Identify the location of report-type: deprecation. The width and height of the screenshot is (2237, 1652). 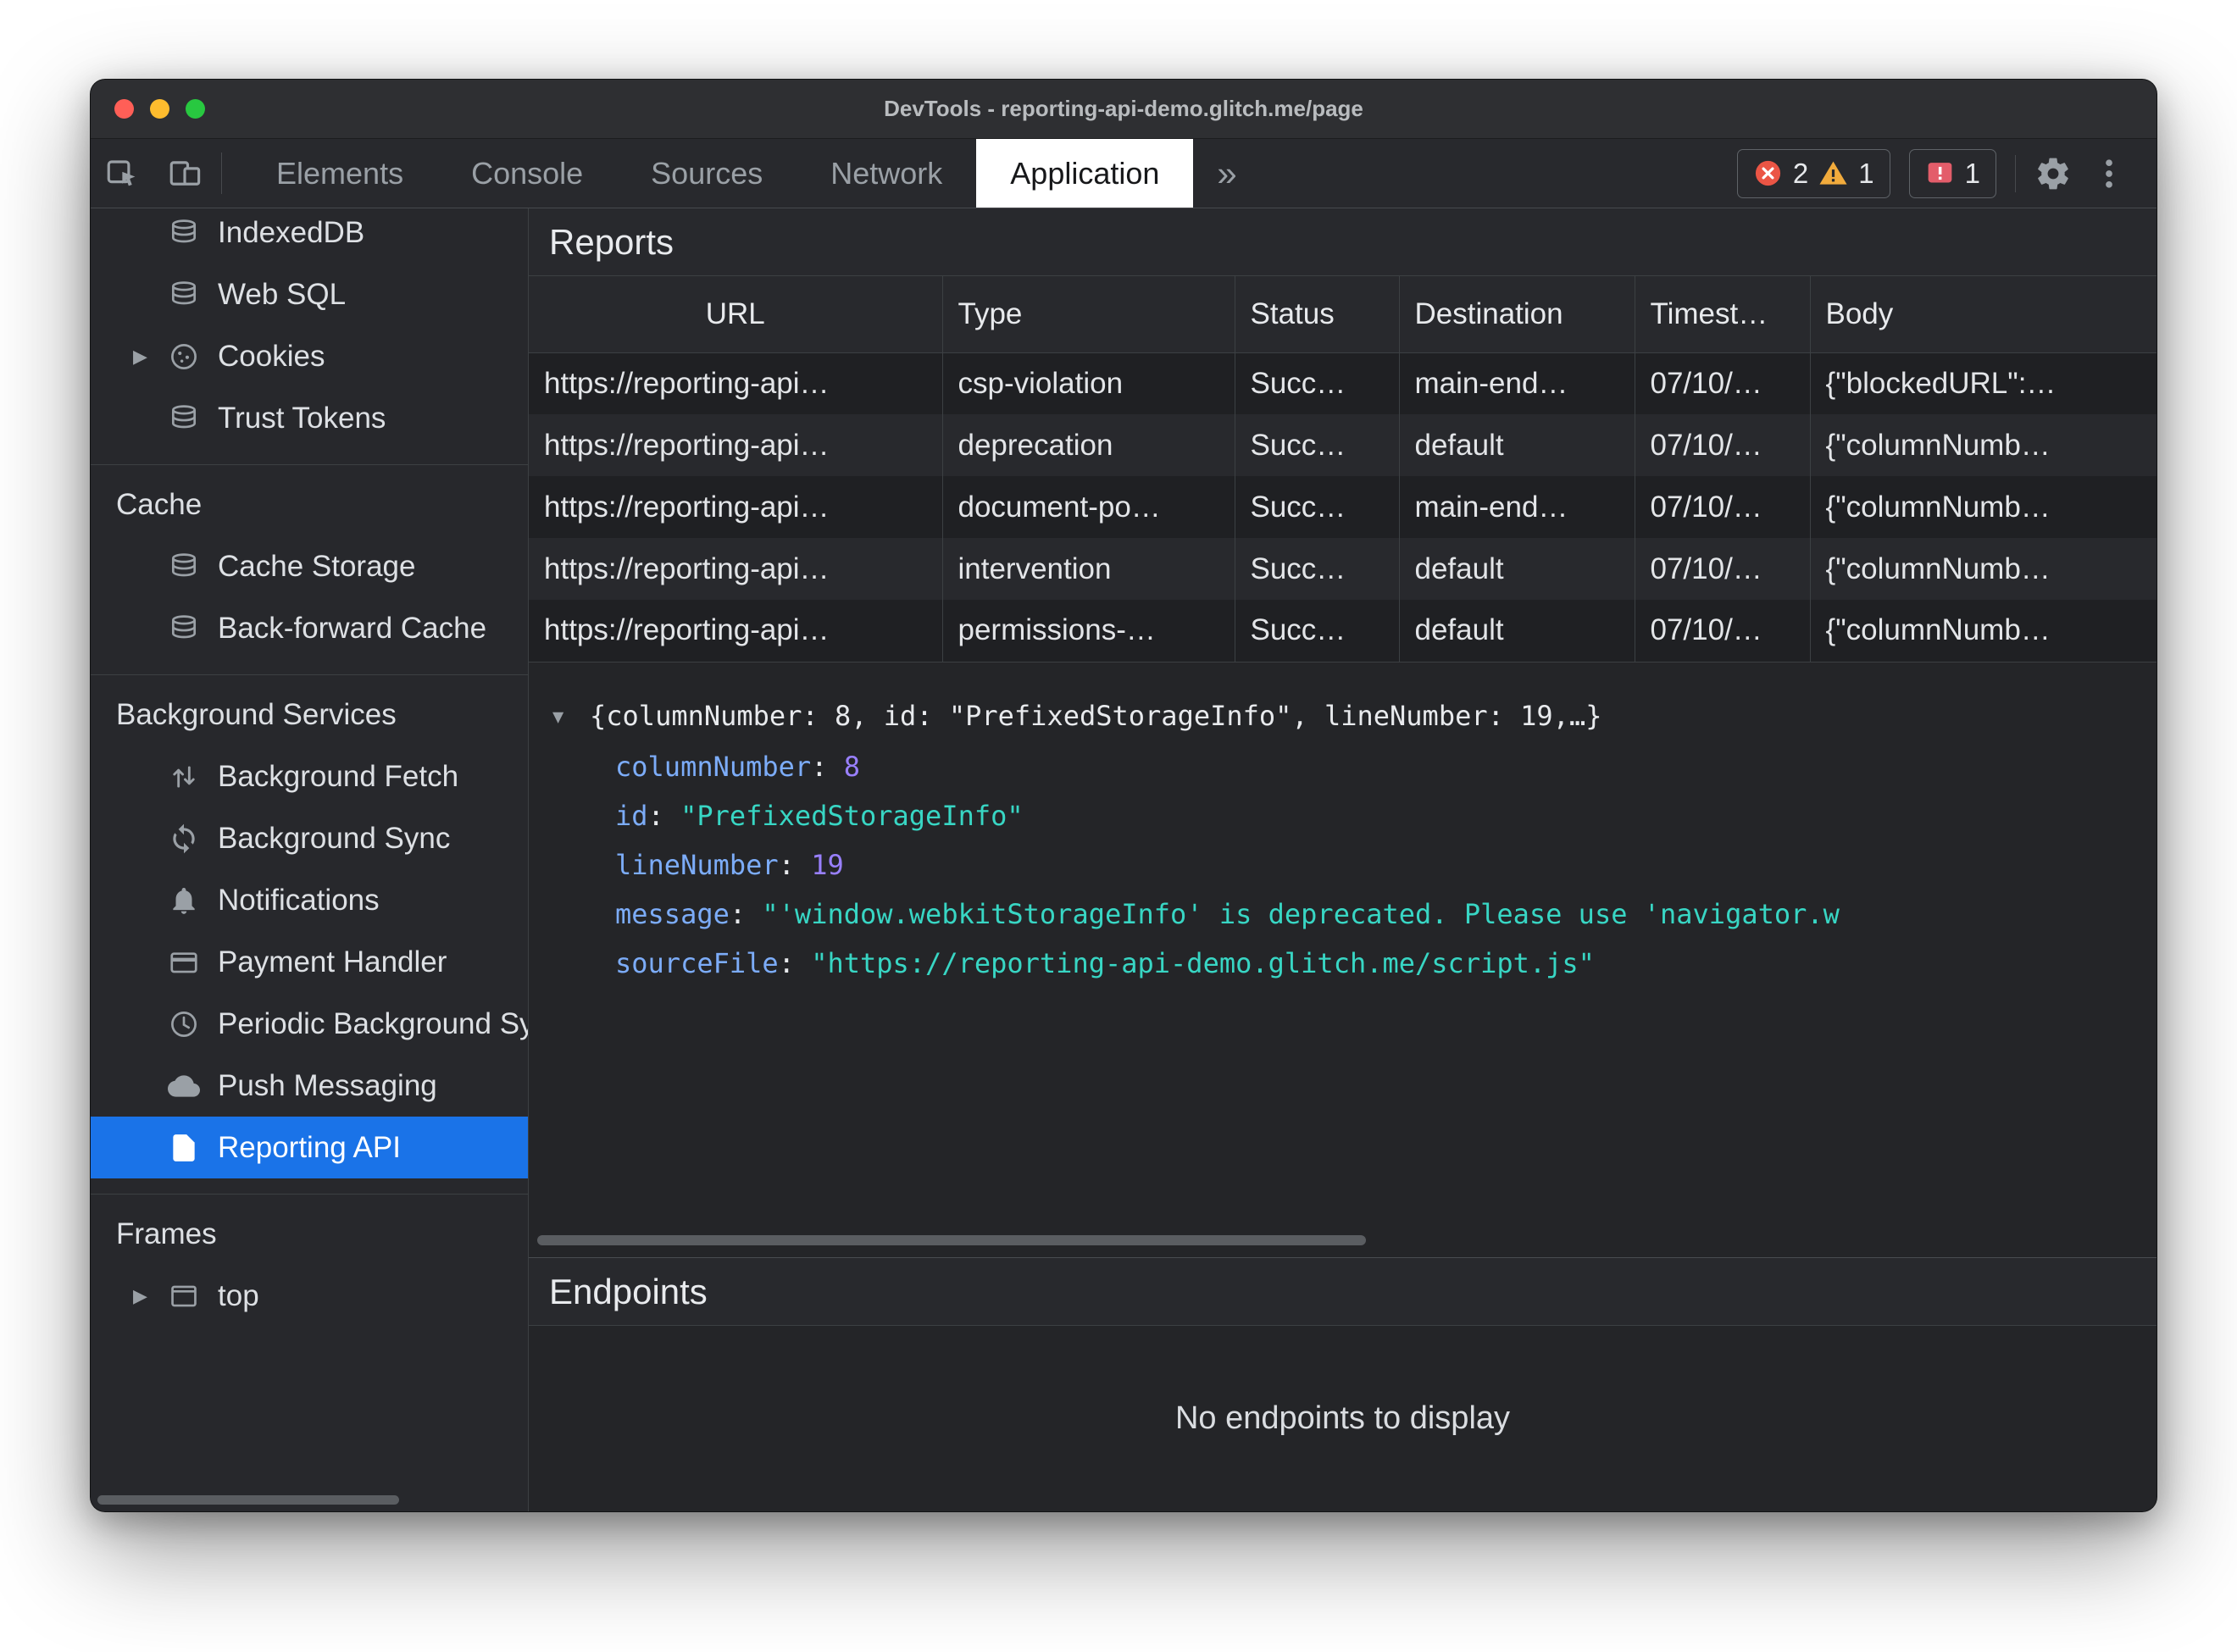
(1088, 445).